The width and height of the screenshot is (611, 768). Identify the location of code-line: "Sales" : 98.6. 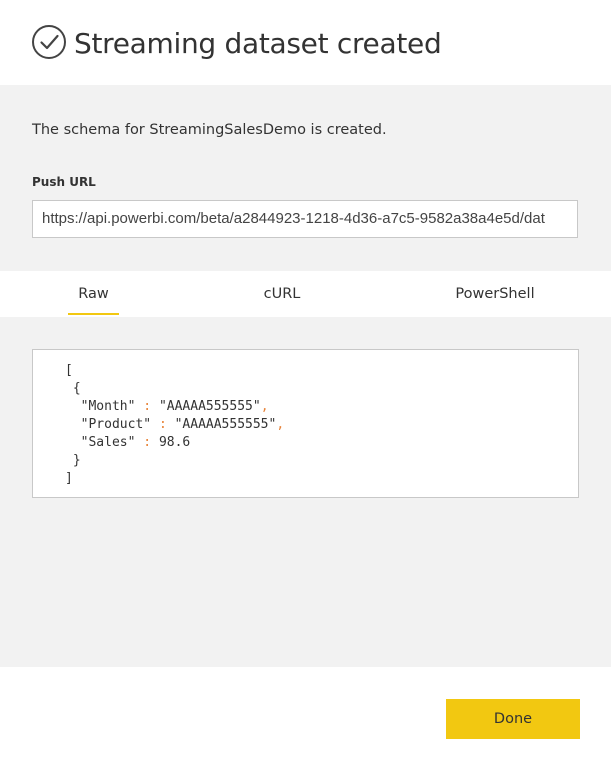
(321, 443).